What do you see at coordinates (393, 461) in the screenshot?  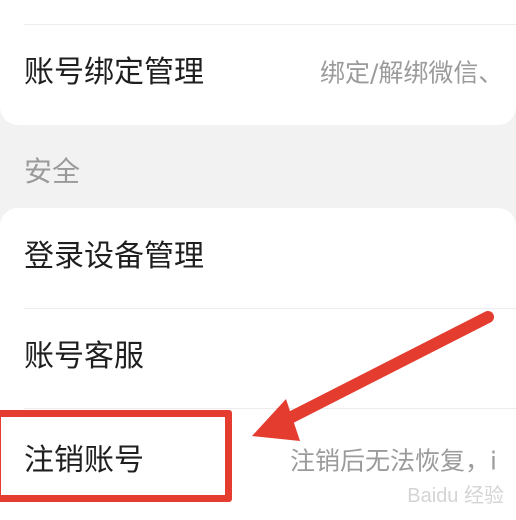 I see `deactivate-account-description: 注销后无法恢复，i` at bounding box center [393, 461].